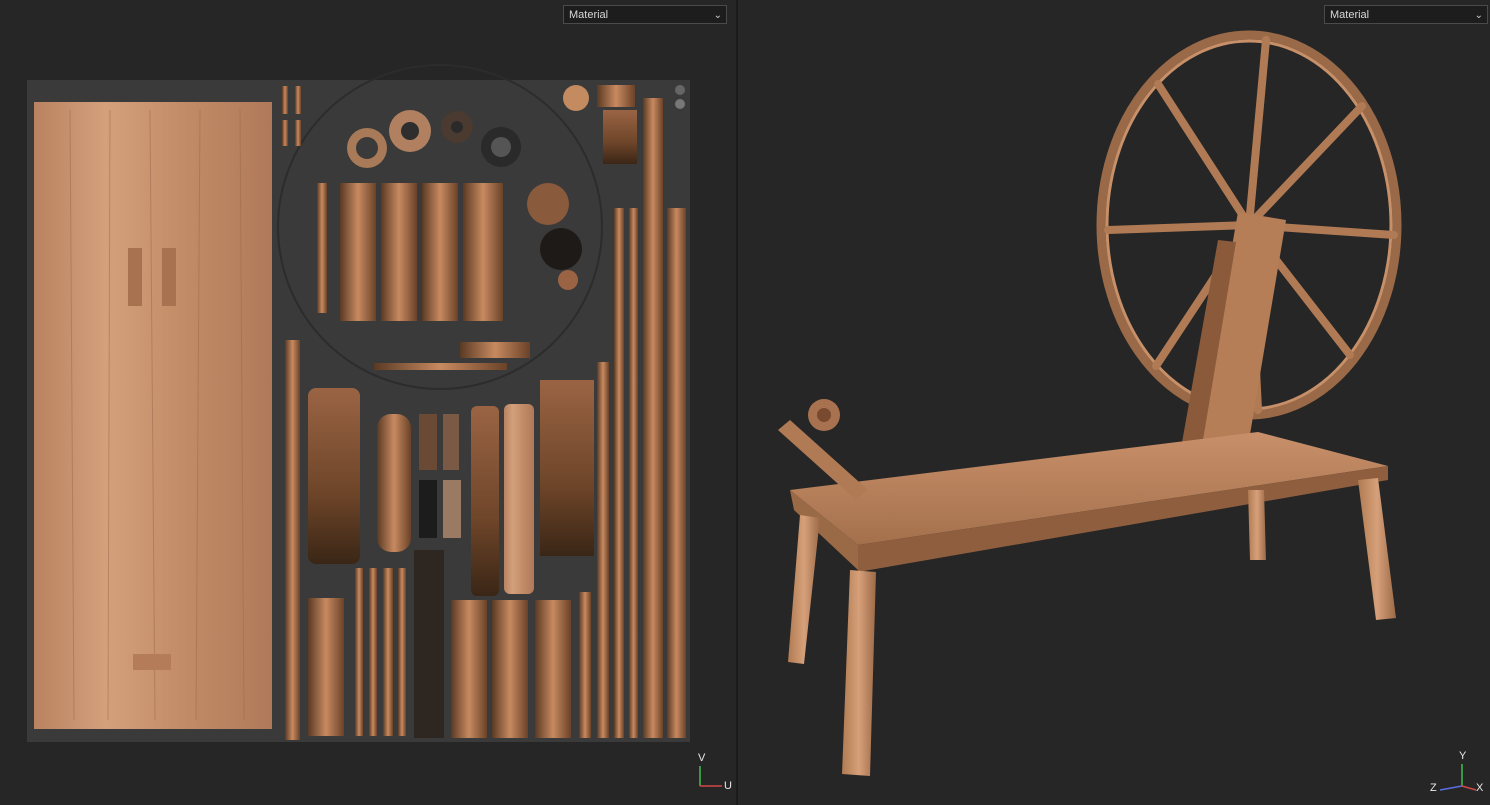 Image resolution: width=1490 pixels, height=805 pixels. Describe the element at coordinates (702, 758) in the screenshot. I see `v-axis-label: V` at that location.